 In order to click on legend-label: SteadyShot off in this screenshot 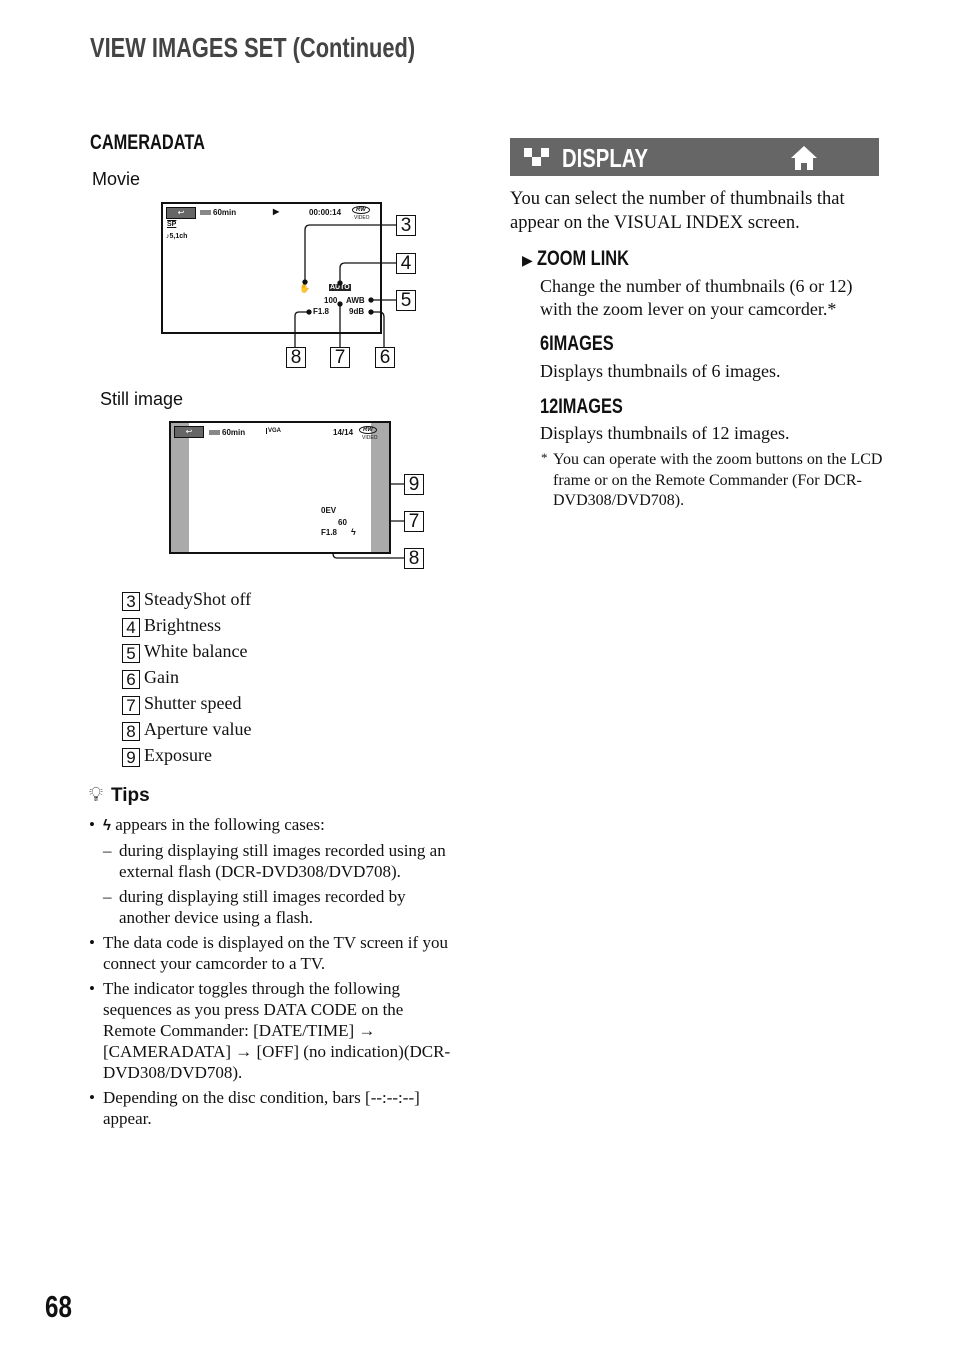, I will do `click(198, 599)`.